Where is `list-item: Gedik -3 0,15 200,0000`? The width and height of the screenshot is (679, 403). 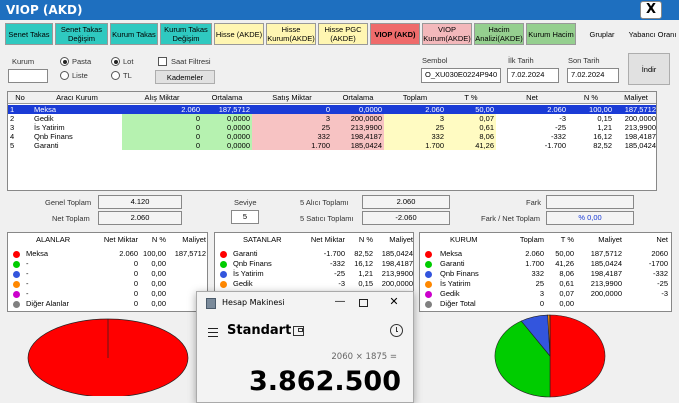
list-item: Gedik -3 0,15 200,0000 is located at coordinates (314, 284).